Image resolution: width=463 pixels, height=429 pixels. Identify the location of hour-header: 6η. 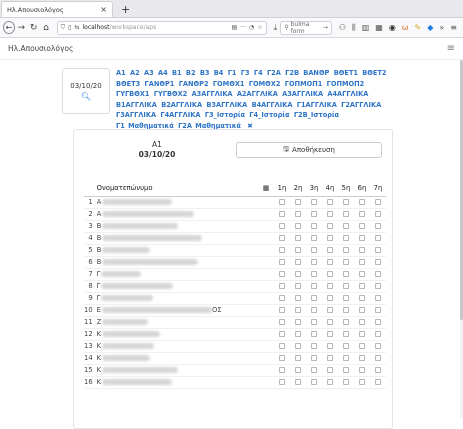
(362, 188).